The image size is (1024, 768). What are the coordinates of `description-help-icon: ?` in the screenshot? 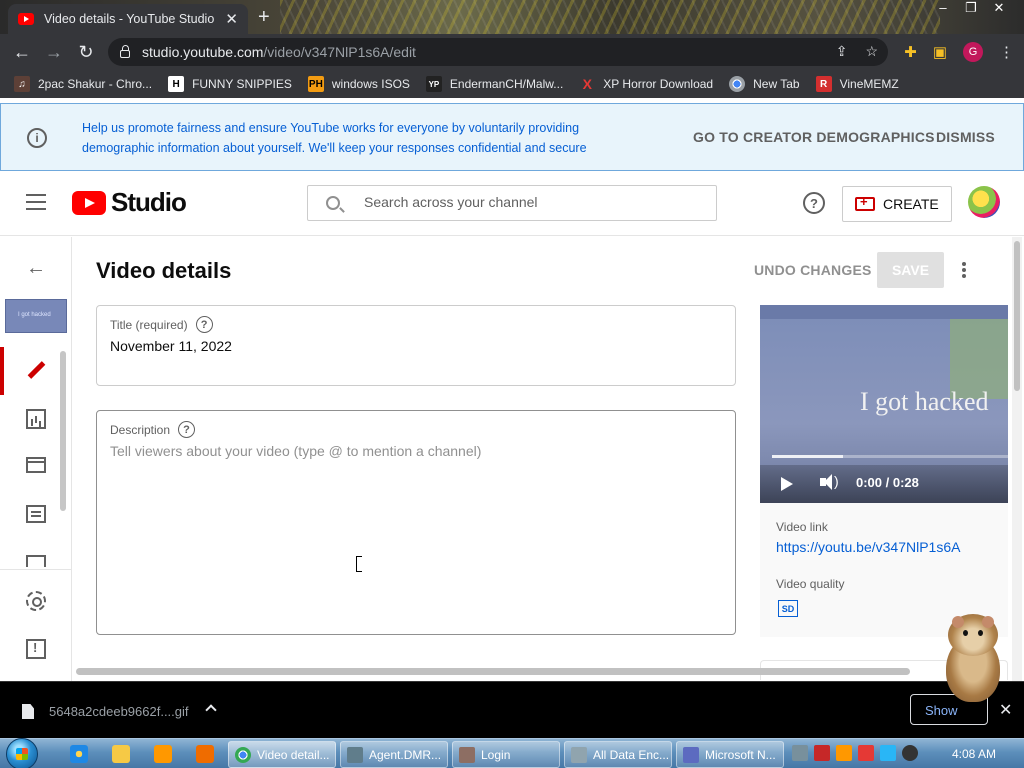 It's located at (187, 429).